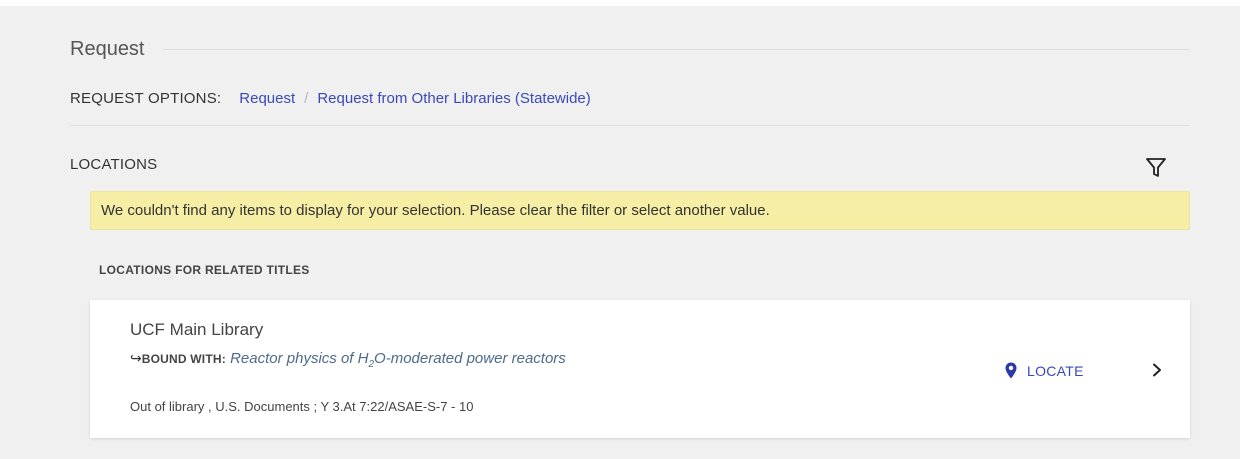 The height and width of the screenshot is (459, 1248). What do you see at coordinates (299, 358) in the screenshot?
I see `bound-title-prefix: Reactor physics of H` at bounding box center [299, 358].